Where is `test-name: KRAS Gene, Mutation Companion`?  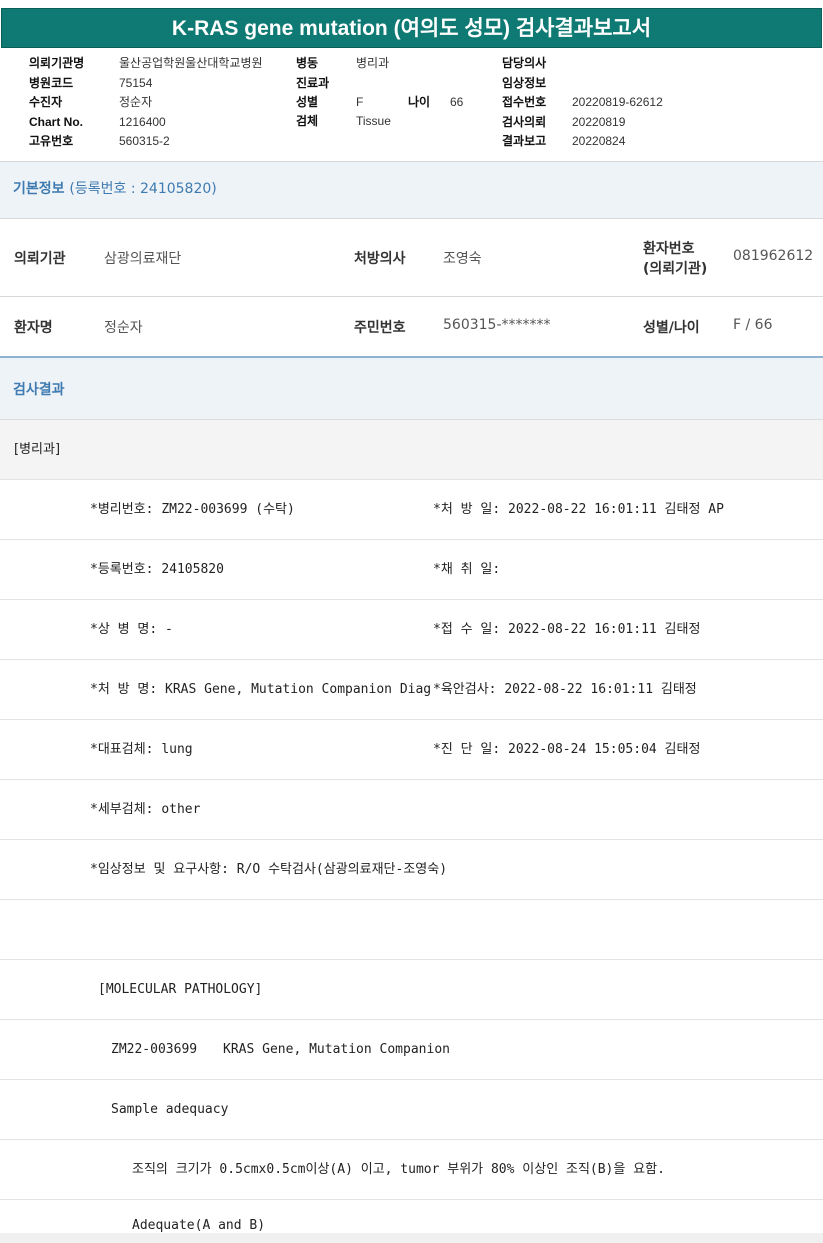 test-name: KRAS Gene, Mutation Companion is located at coordinates (336, 1049).